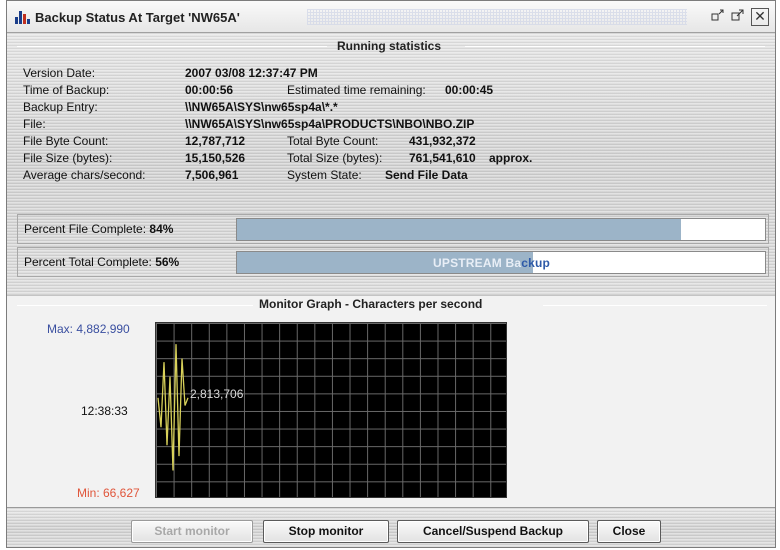 This screenshot has height=550, width=780. I want to click on file-progress-bar, so click(501, 229).